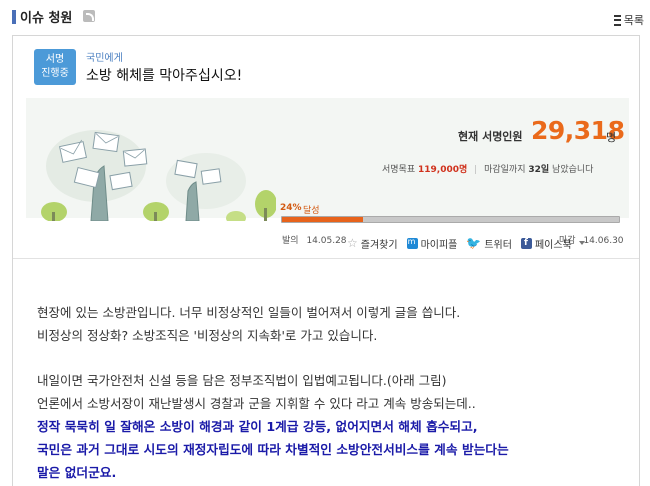 The width and height of the screenshot is (650, 486). What do you see at coordinates (89, 16) in the screenshot?
I see `rss-icon` at bounding box center [89, 16].